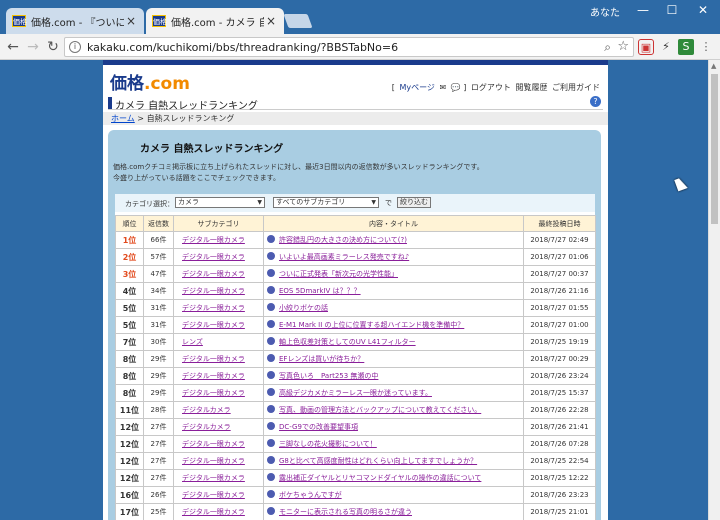 The image size is (720, 520). I want to click on filter-submit-button: 絞り込む, so click(414, 202).